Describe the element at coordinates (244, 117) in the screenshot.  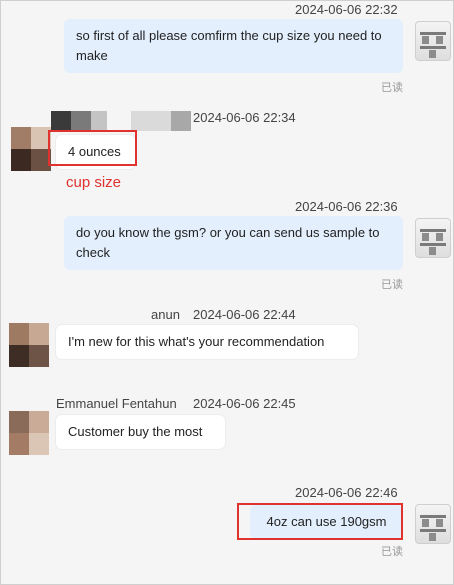
I see `message-timestamp: 2024-06-06 22:34` at that location.